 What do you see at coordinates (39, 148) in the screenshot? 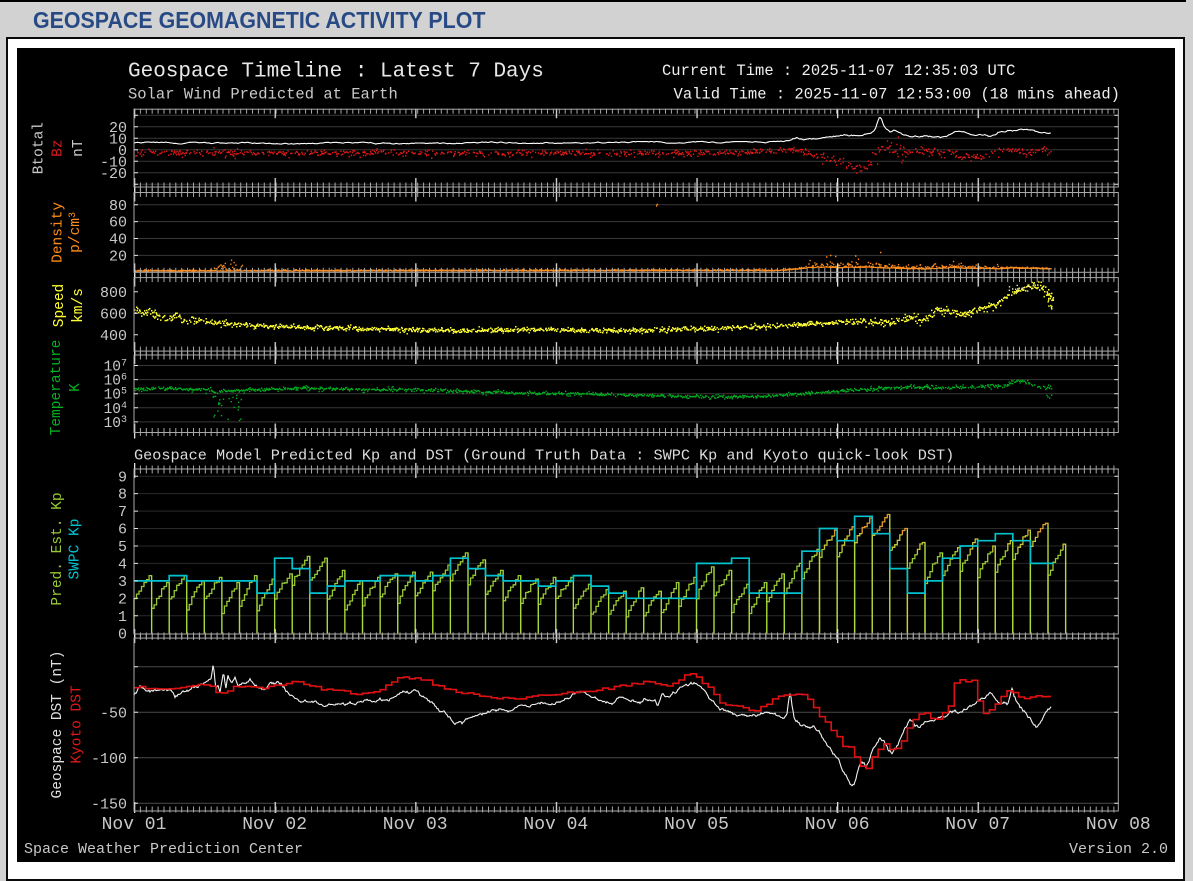
I see `svg-text: Btotal` at bounding box center [39, 148].